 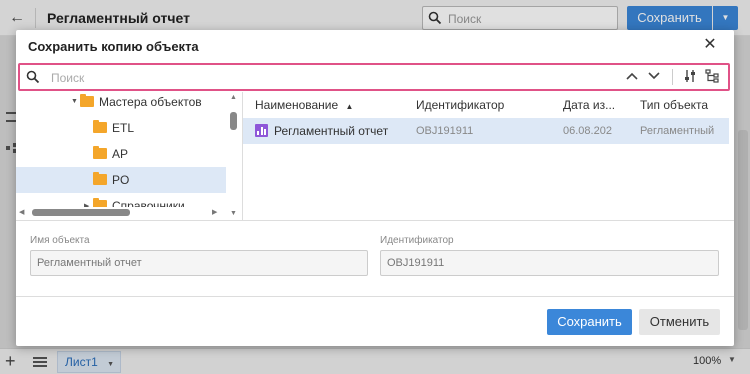 I want to click on cell-date: 06.08.202, so click(x=587, y=131).